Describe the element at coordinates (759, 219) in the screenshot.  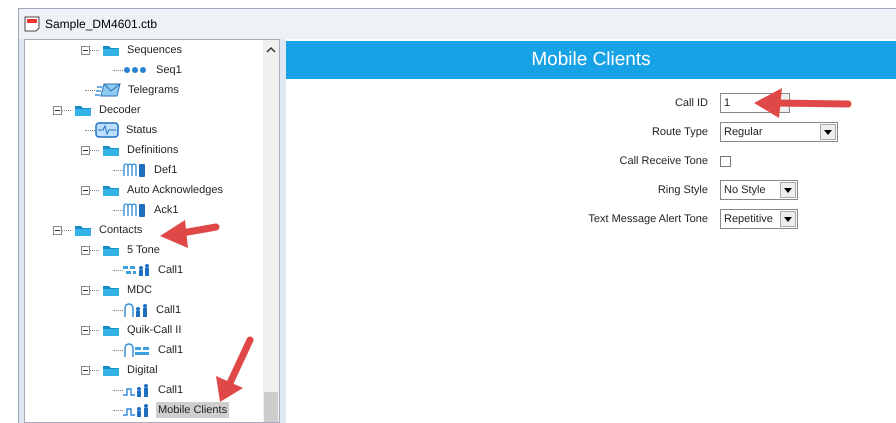
I see `dropdown: Repetitive` at that location.